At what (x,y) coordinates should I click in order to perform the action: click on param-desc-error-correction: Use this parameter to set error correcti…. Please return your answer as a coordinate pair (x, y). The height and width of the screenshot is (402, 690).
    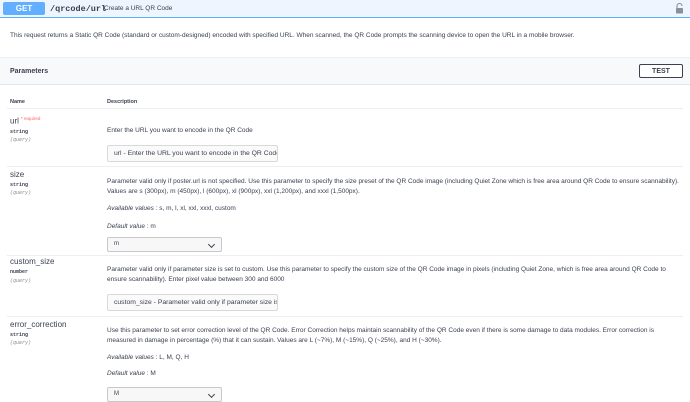
    Looking at the image, I should click on (380, 335).